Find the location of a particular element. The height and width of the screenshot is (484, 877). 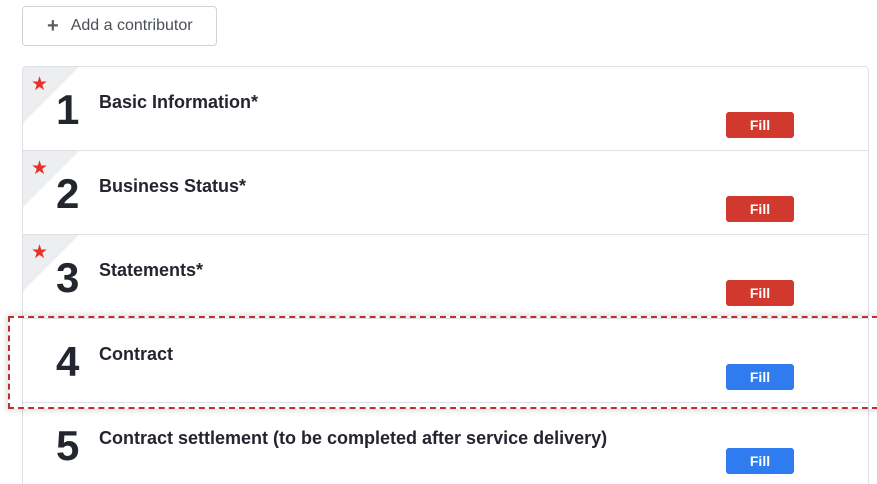

section-title: Basic Information* is located at coordinates (179, 102).